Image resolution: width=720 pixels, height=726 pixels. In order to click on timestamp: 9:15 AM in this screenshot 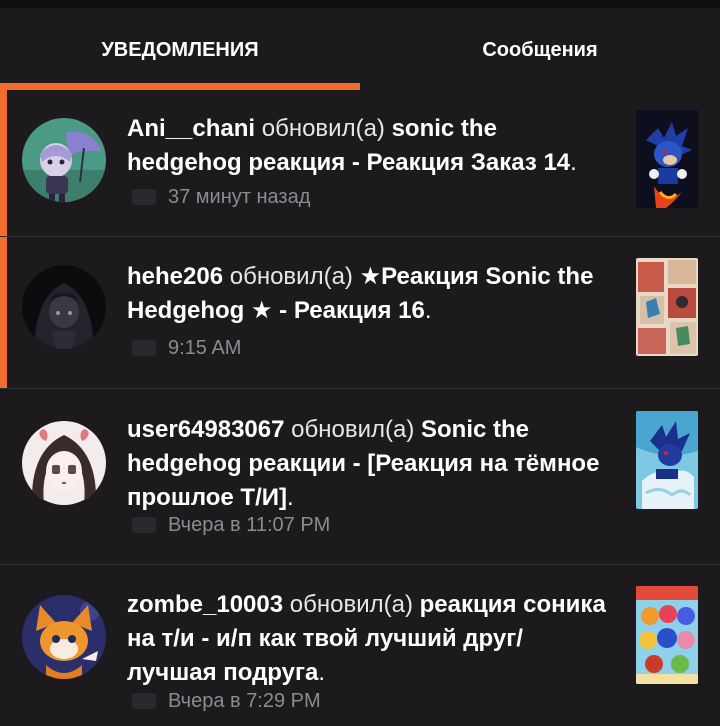, I will do `click(186, 348)`.